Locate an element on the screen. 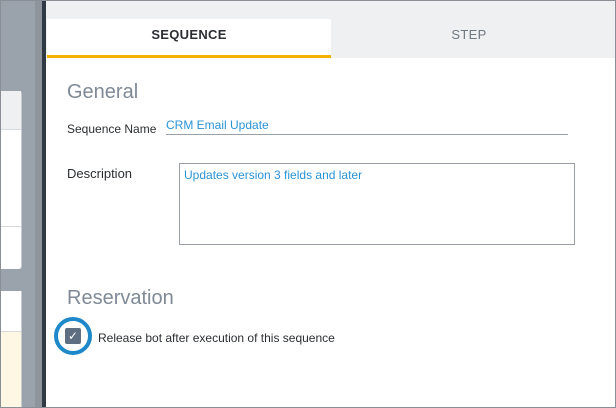 Image resolution: width=616 pixels, height=408 pixels. background-card-divider is located at coordinates (11, 226).